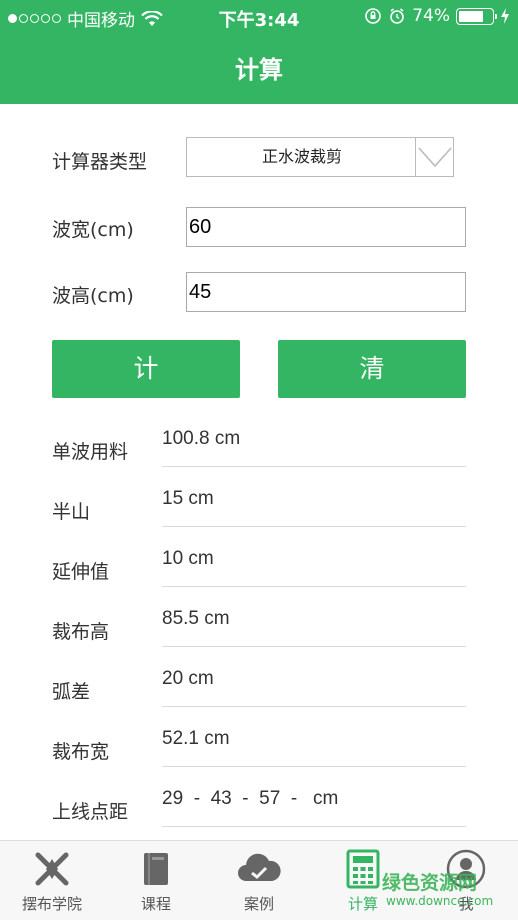 This screenshot has height=920, width=518. What do you see at coordinates (431, 16) in the screenshot?
I see `battery-percent: 74%` at bounding box center [431, 16].